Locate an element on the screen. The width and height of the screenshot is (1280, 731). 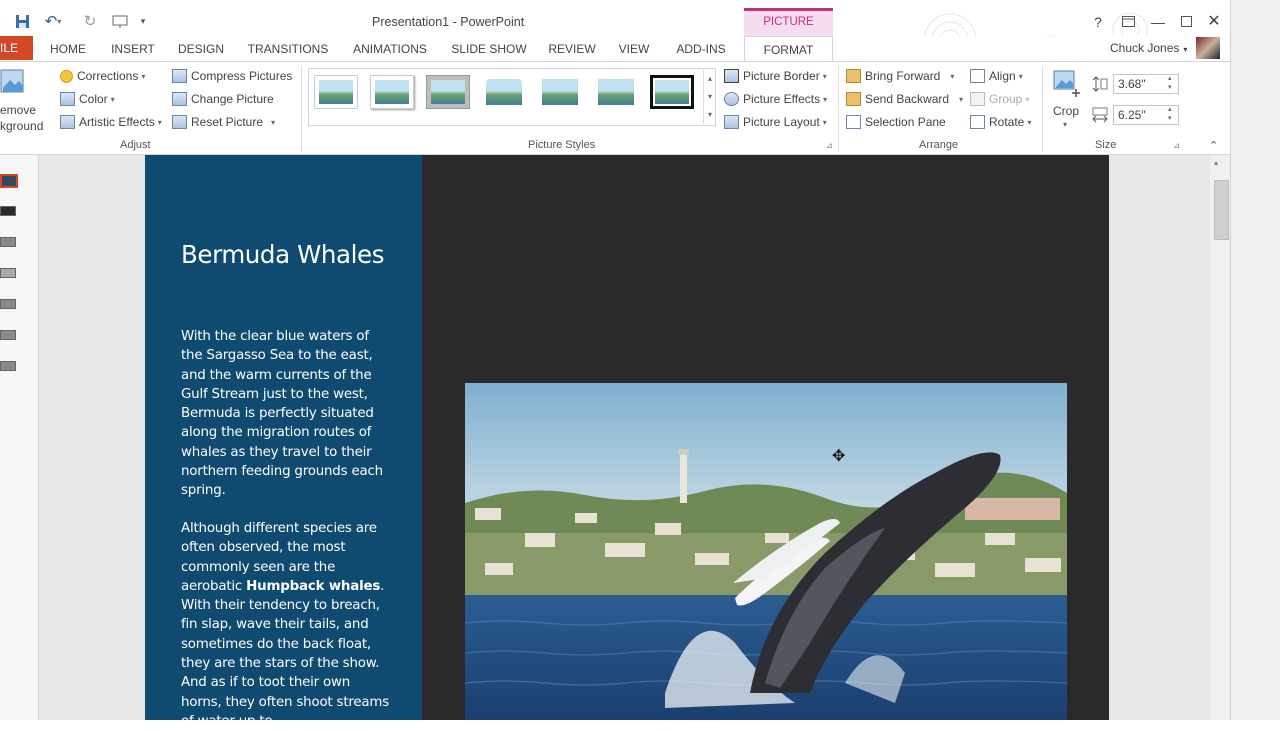
picture-effects-icon is located at coordinates (731, 99).